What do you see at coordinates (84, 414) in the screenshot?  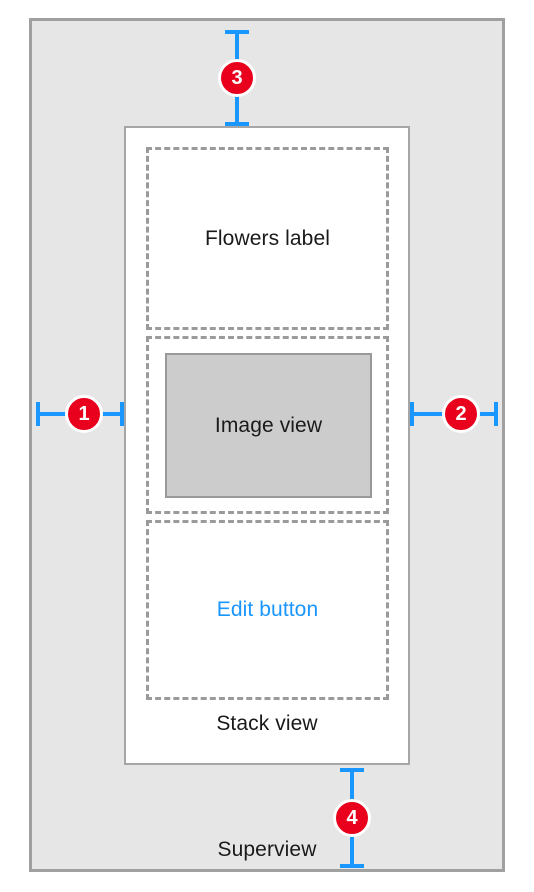 I see `callout-badge-1: 1` at bounding box center [84, 414].